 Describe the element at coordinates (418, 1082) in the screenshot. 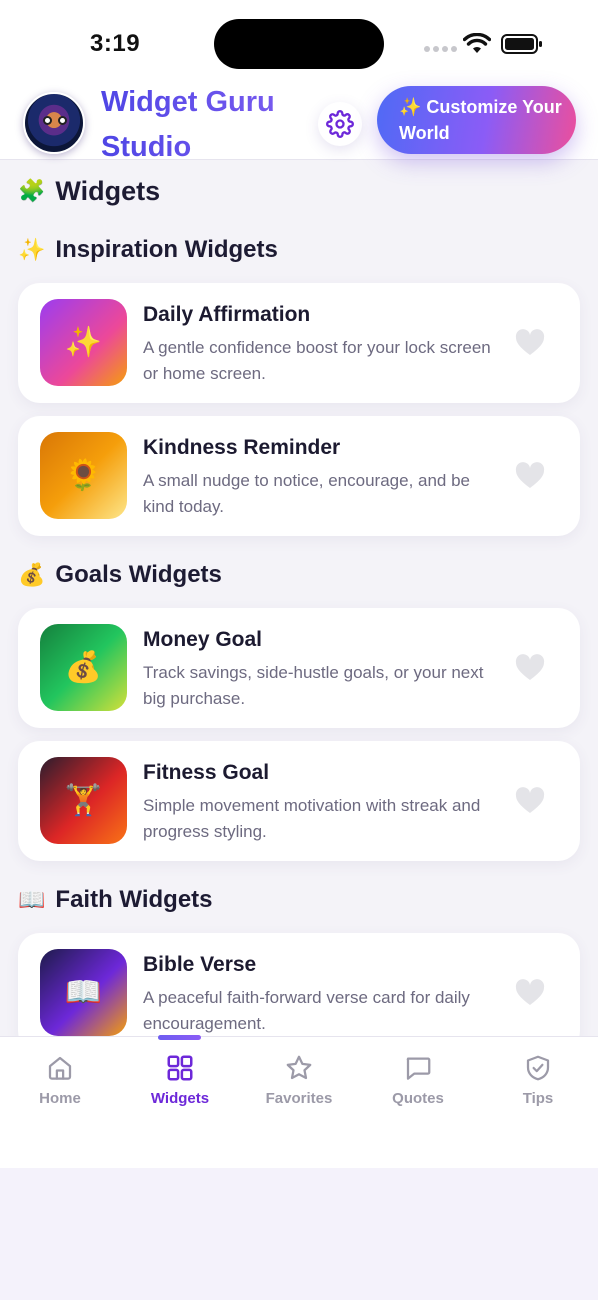

I see `tab-quotes: Quotes` at that location.